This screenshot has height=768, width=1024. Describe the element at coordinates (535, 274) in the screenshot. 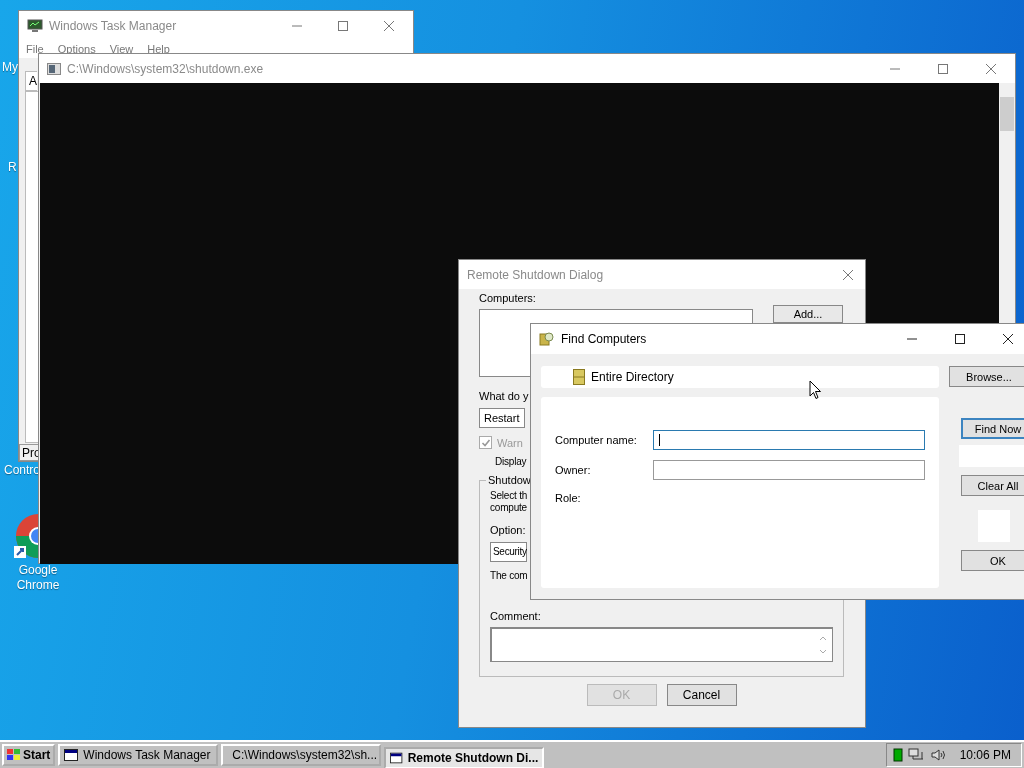

I see `window-title: Remote Shutdown Dialog` at that location.